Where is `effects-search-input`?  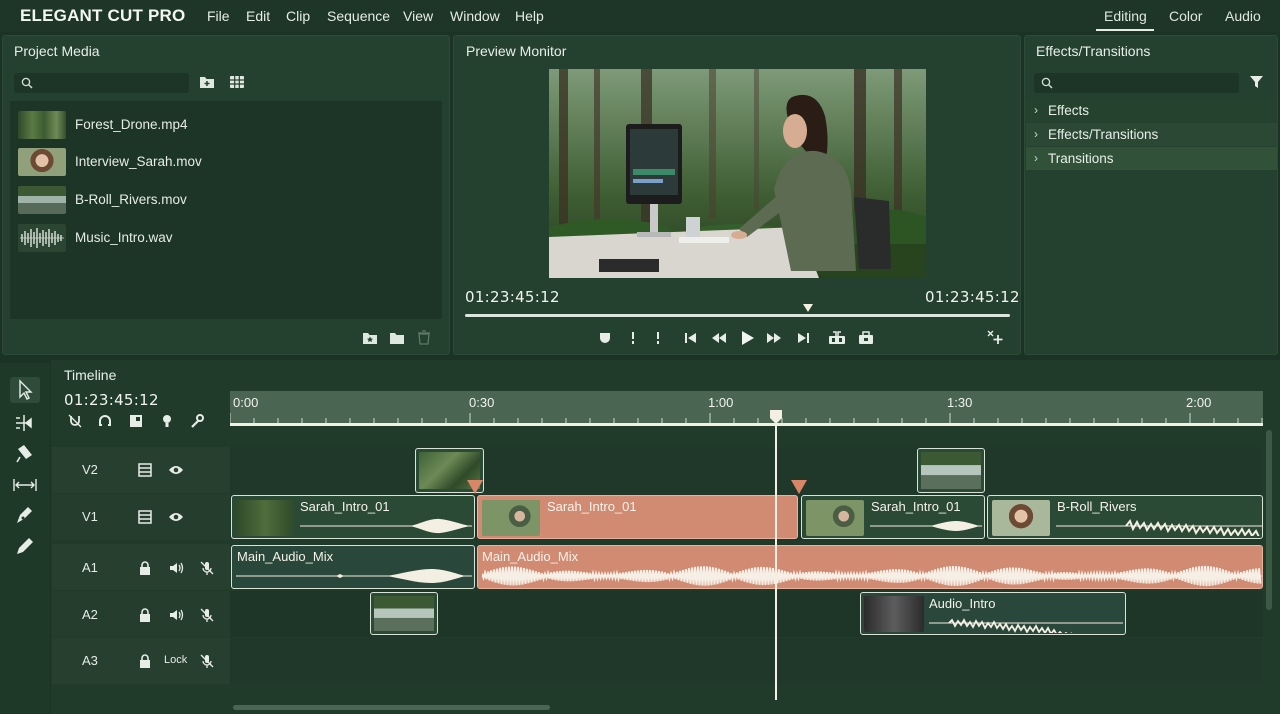 effects-search-input is located at coordinates (1136, 83).